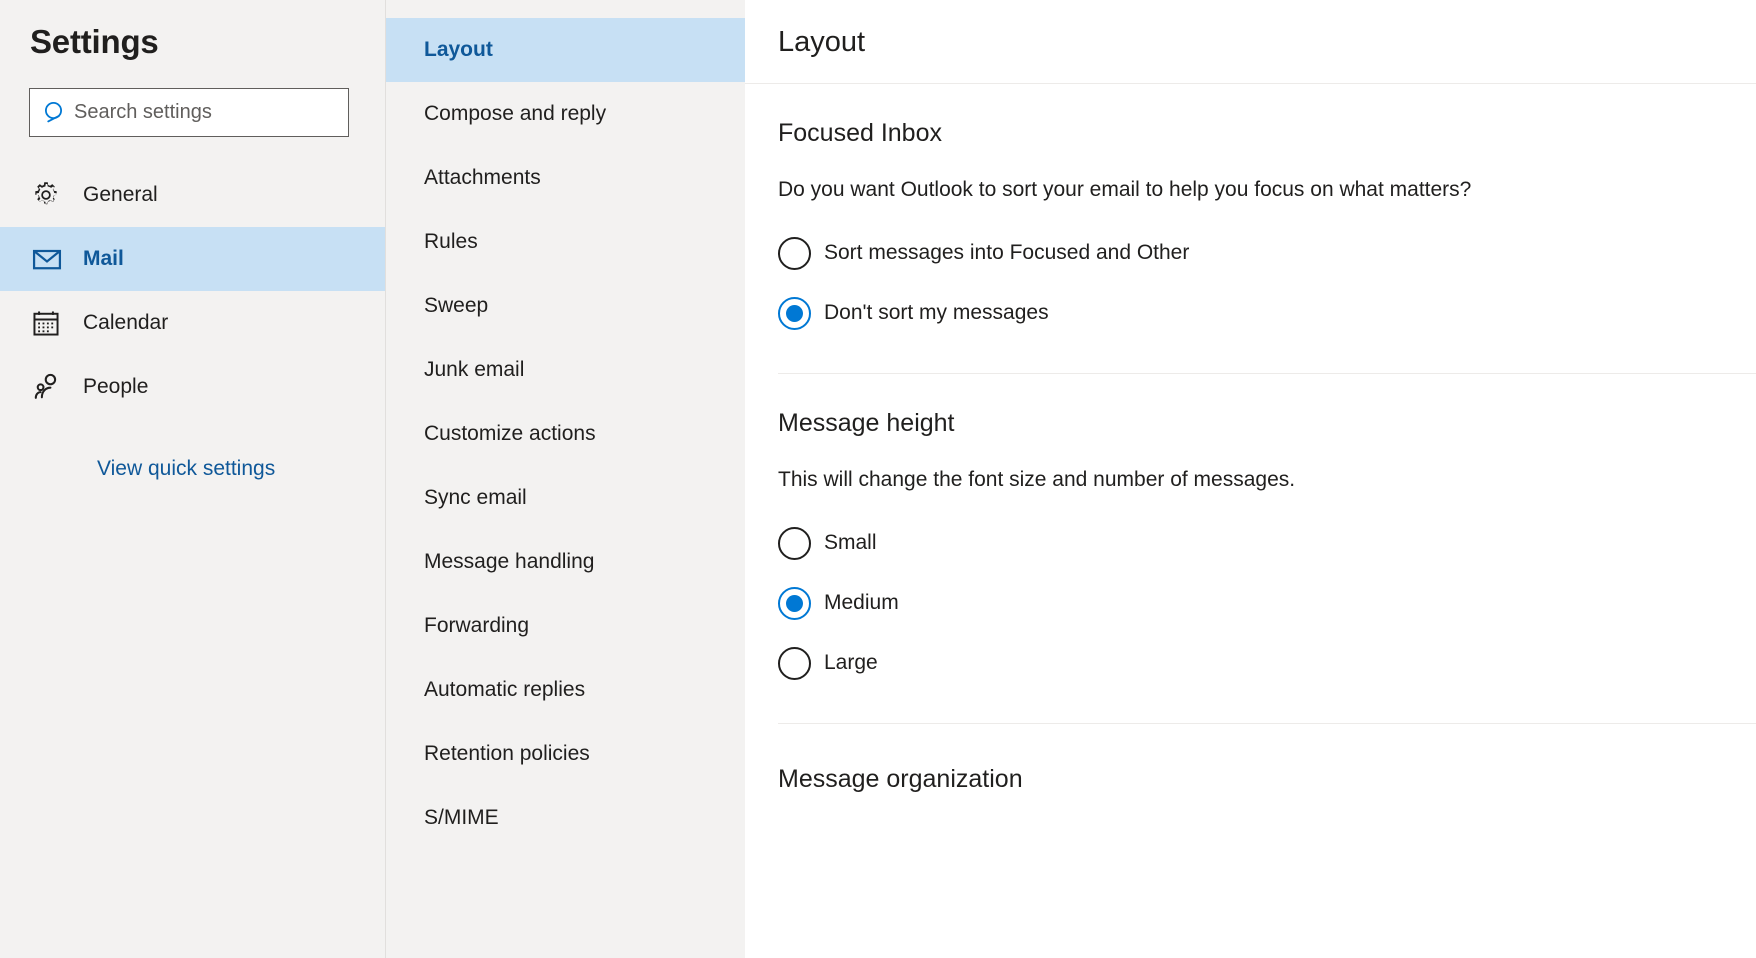  Describe the element at coordinates (57, 195) in the screenshot. I see `gear-icon` at that location.